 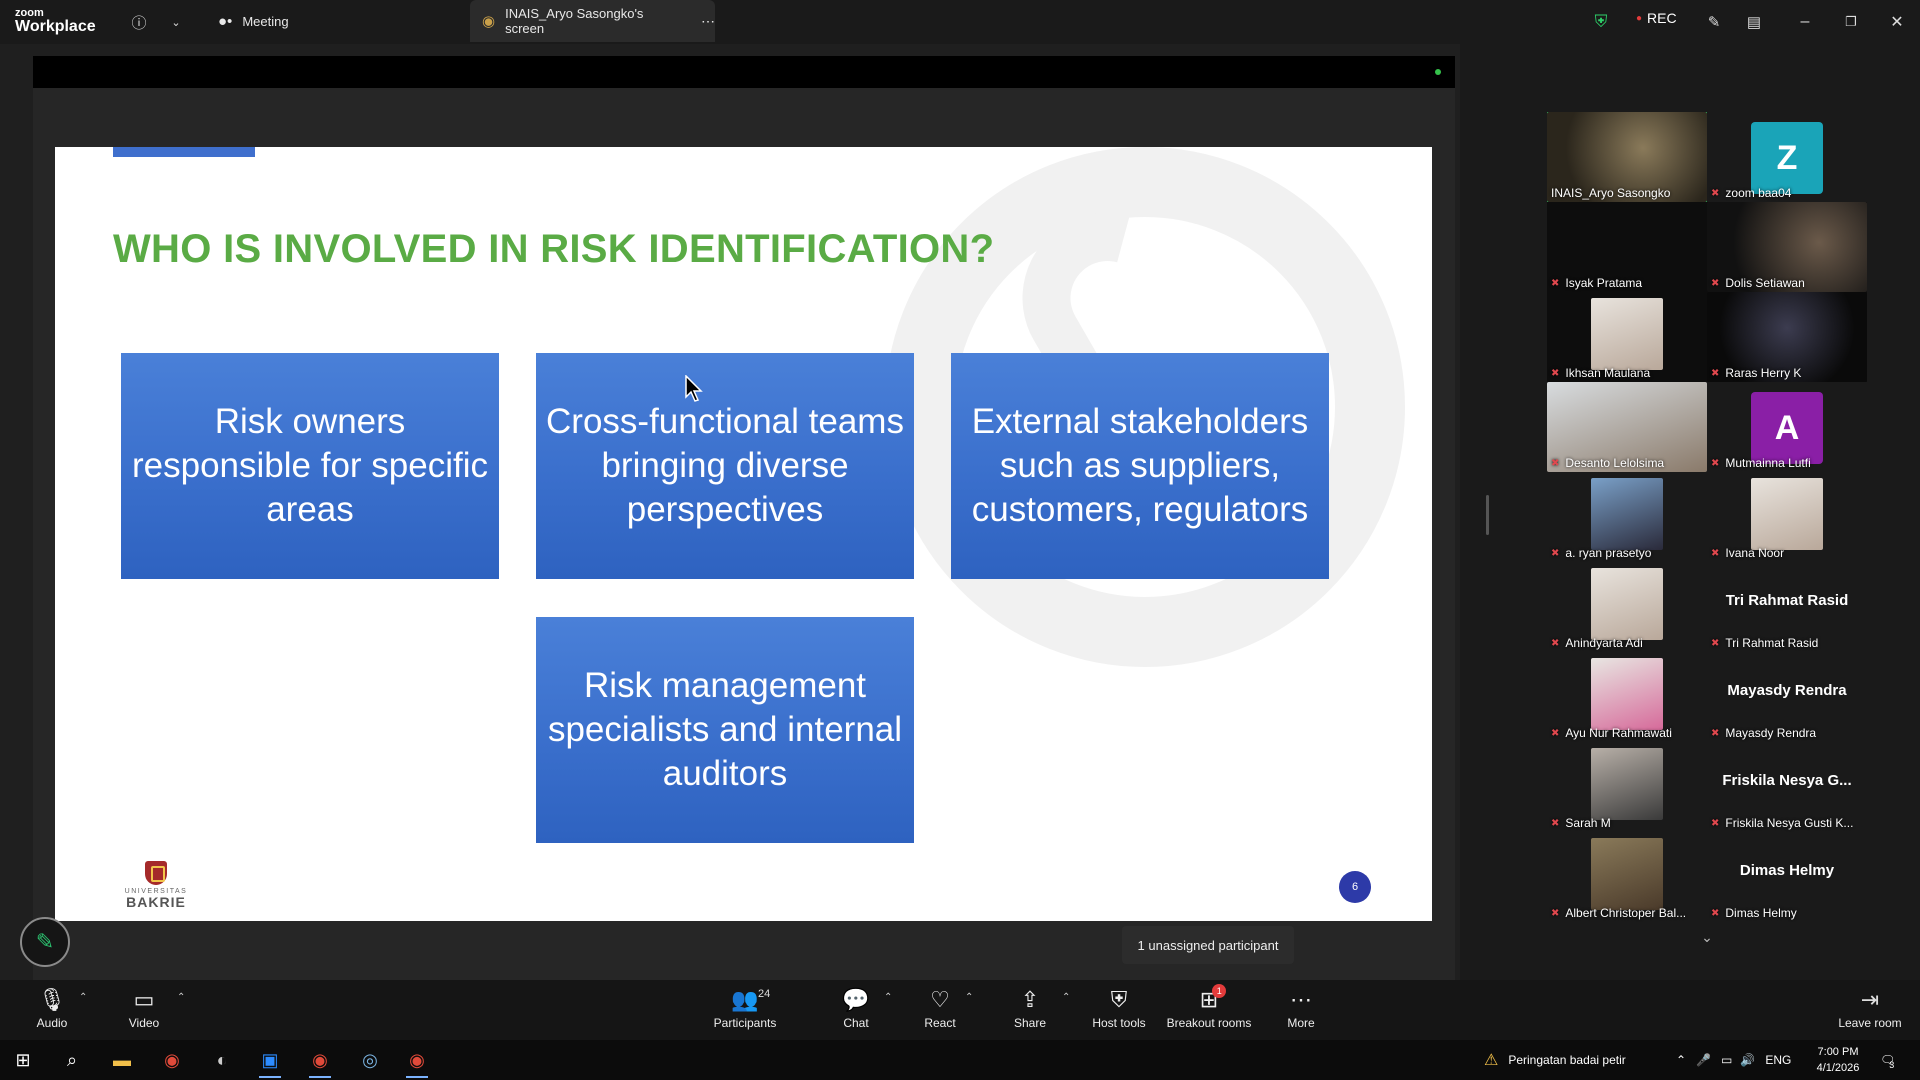 I want to click on app-icon: ◐, so click(x=222, y=1060).